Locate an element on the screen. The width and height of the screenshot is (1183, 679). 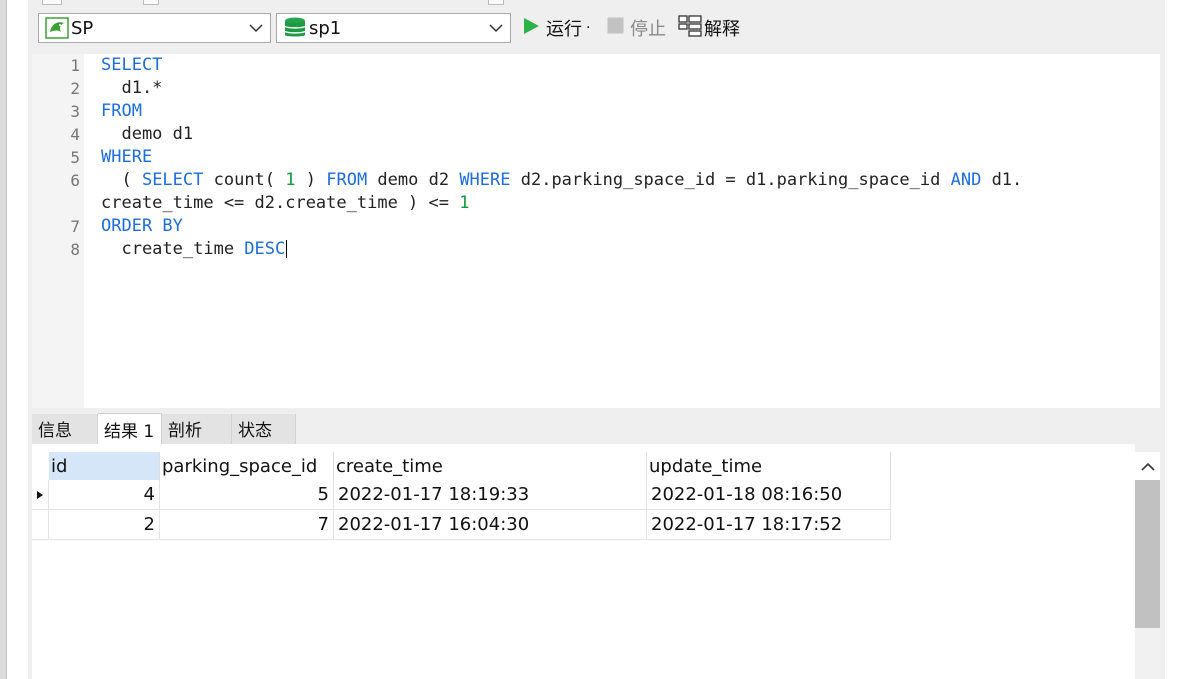
line-number: 8 is located at coordinates (75, 249).